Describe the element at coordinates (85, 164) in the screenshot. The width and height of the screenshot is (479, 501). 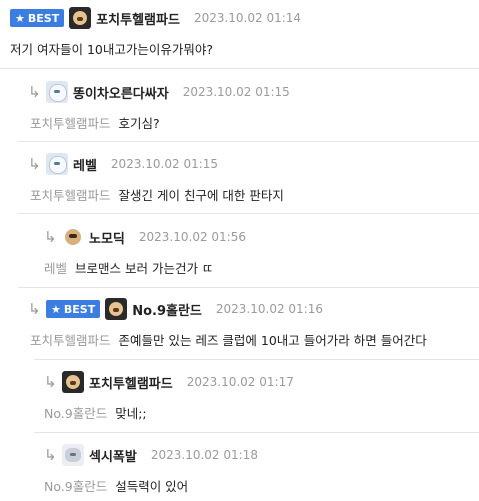
I see `nickname: 레벨` at that location.